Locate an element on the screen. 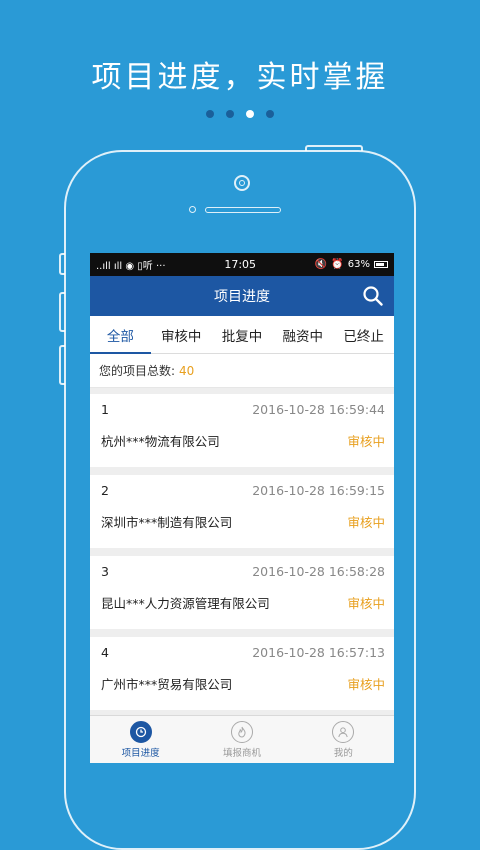 This screenshot has width=480, height=850. project-index: 4 is located at coordinates (105, 652).